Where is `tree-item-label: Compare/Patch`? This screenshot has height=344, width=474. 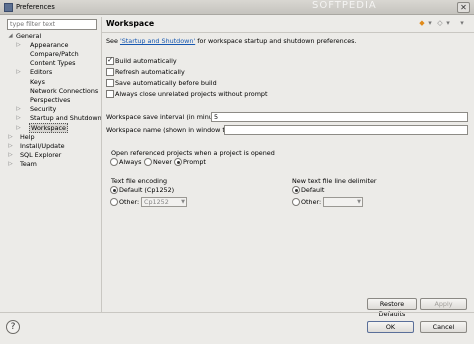
tree-item-label: Compare/Patch is located at coordinates (54, 54).